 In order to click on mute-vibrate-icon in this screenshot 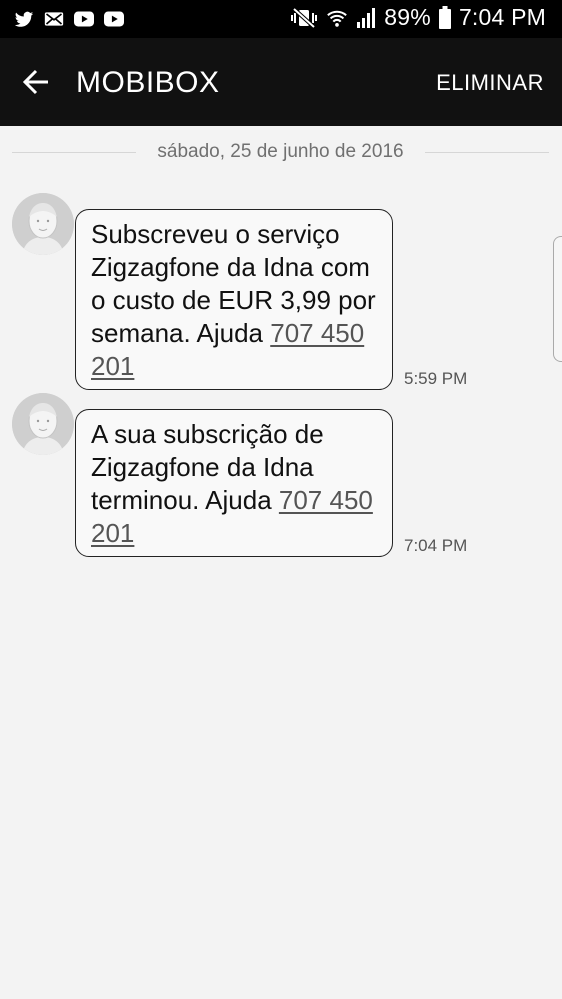, I will do `click(304, 17)`.